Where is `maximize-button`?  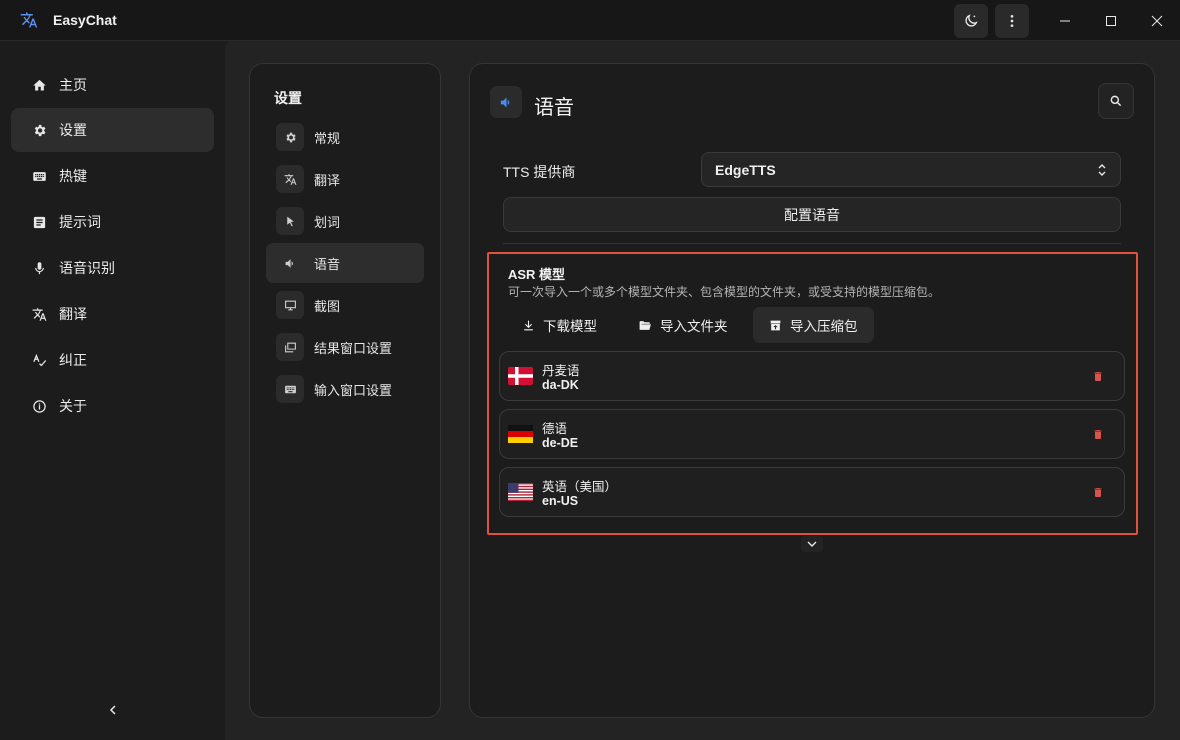
maximize-button is located at coordinates (1111, 20).